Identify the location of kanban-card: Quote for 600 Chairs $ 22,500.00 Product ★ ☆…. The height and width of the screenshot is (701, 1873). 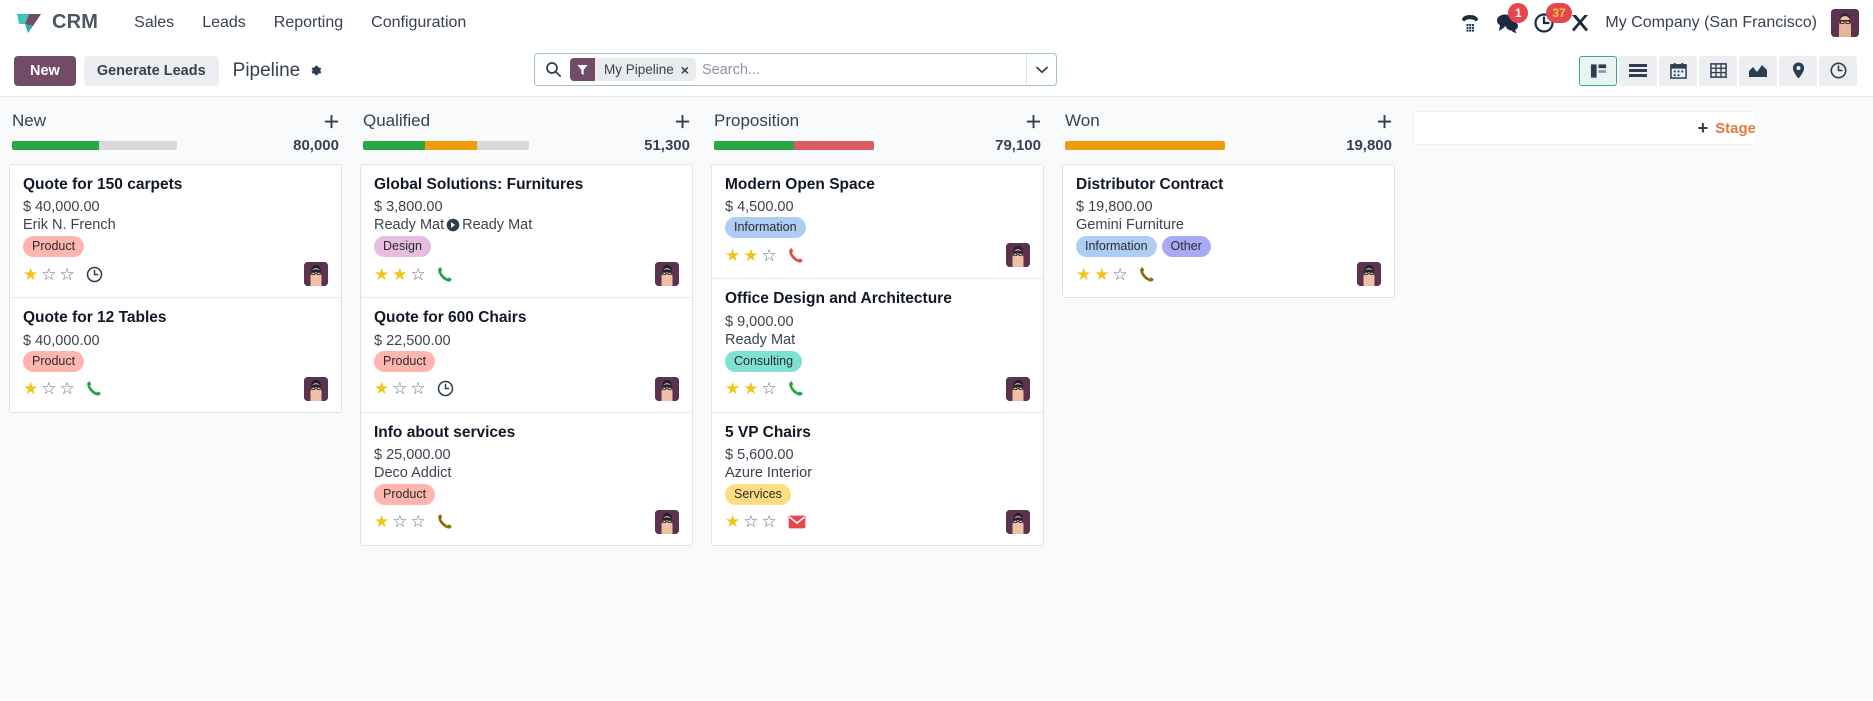
(526, 355).